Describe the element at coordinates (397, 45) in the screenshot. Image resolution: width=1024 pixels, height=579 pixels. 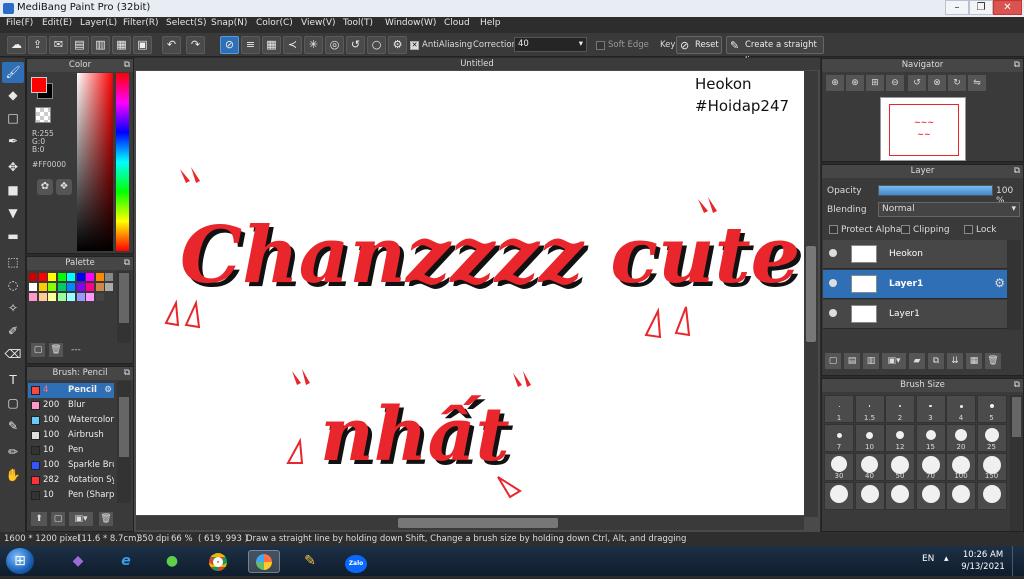
I see `settings-icon: ⚙` at that location.